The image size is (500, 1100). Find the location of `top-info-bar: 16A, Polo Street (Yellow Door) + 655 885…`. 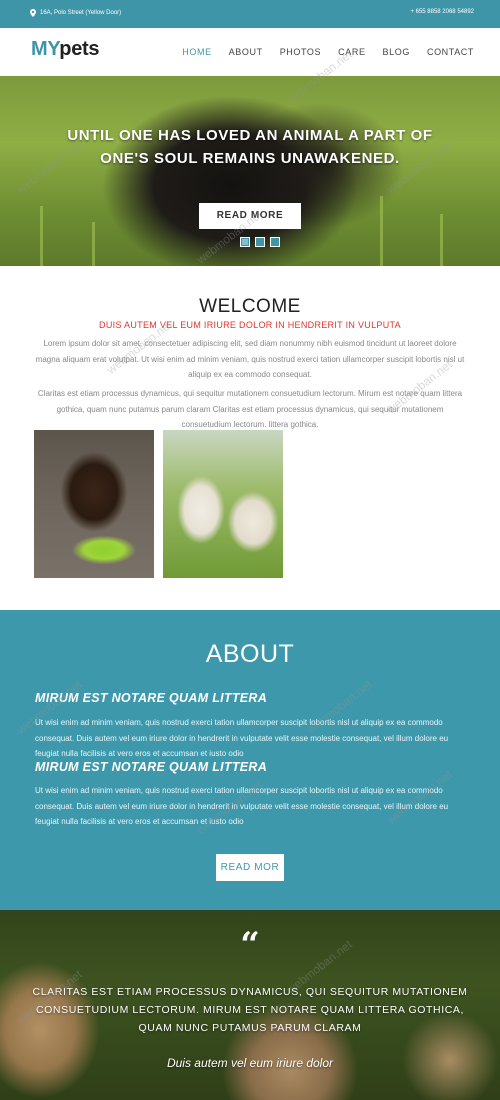

top-info-bar: 16A, Polo Street (Yellow Door) + 655 885… is located at coordinates (250, 14).